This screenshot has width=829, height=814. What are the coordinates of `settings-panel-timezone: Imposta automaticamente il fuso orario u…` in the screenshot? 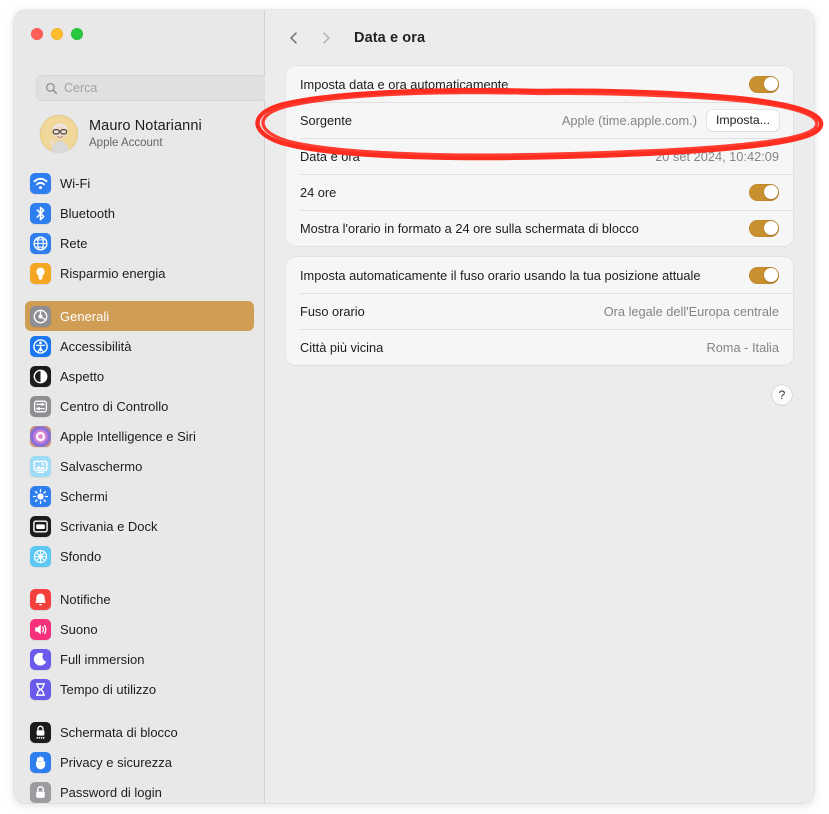 It's located at (539, 311).